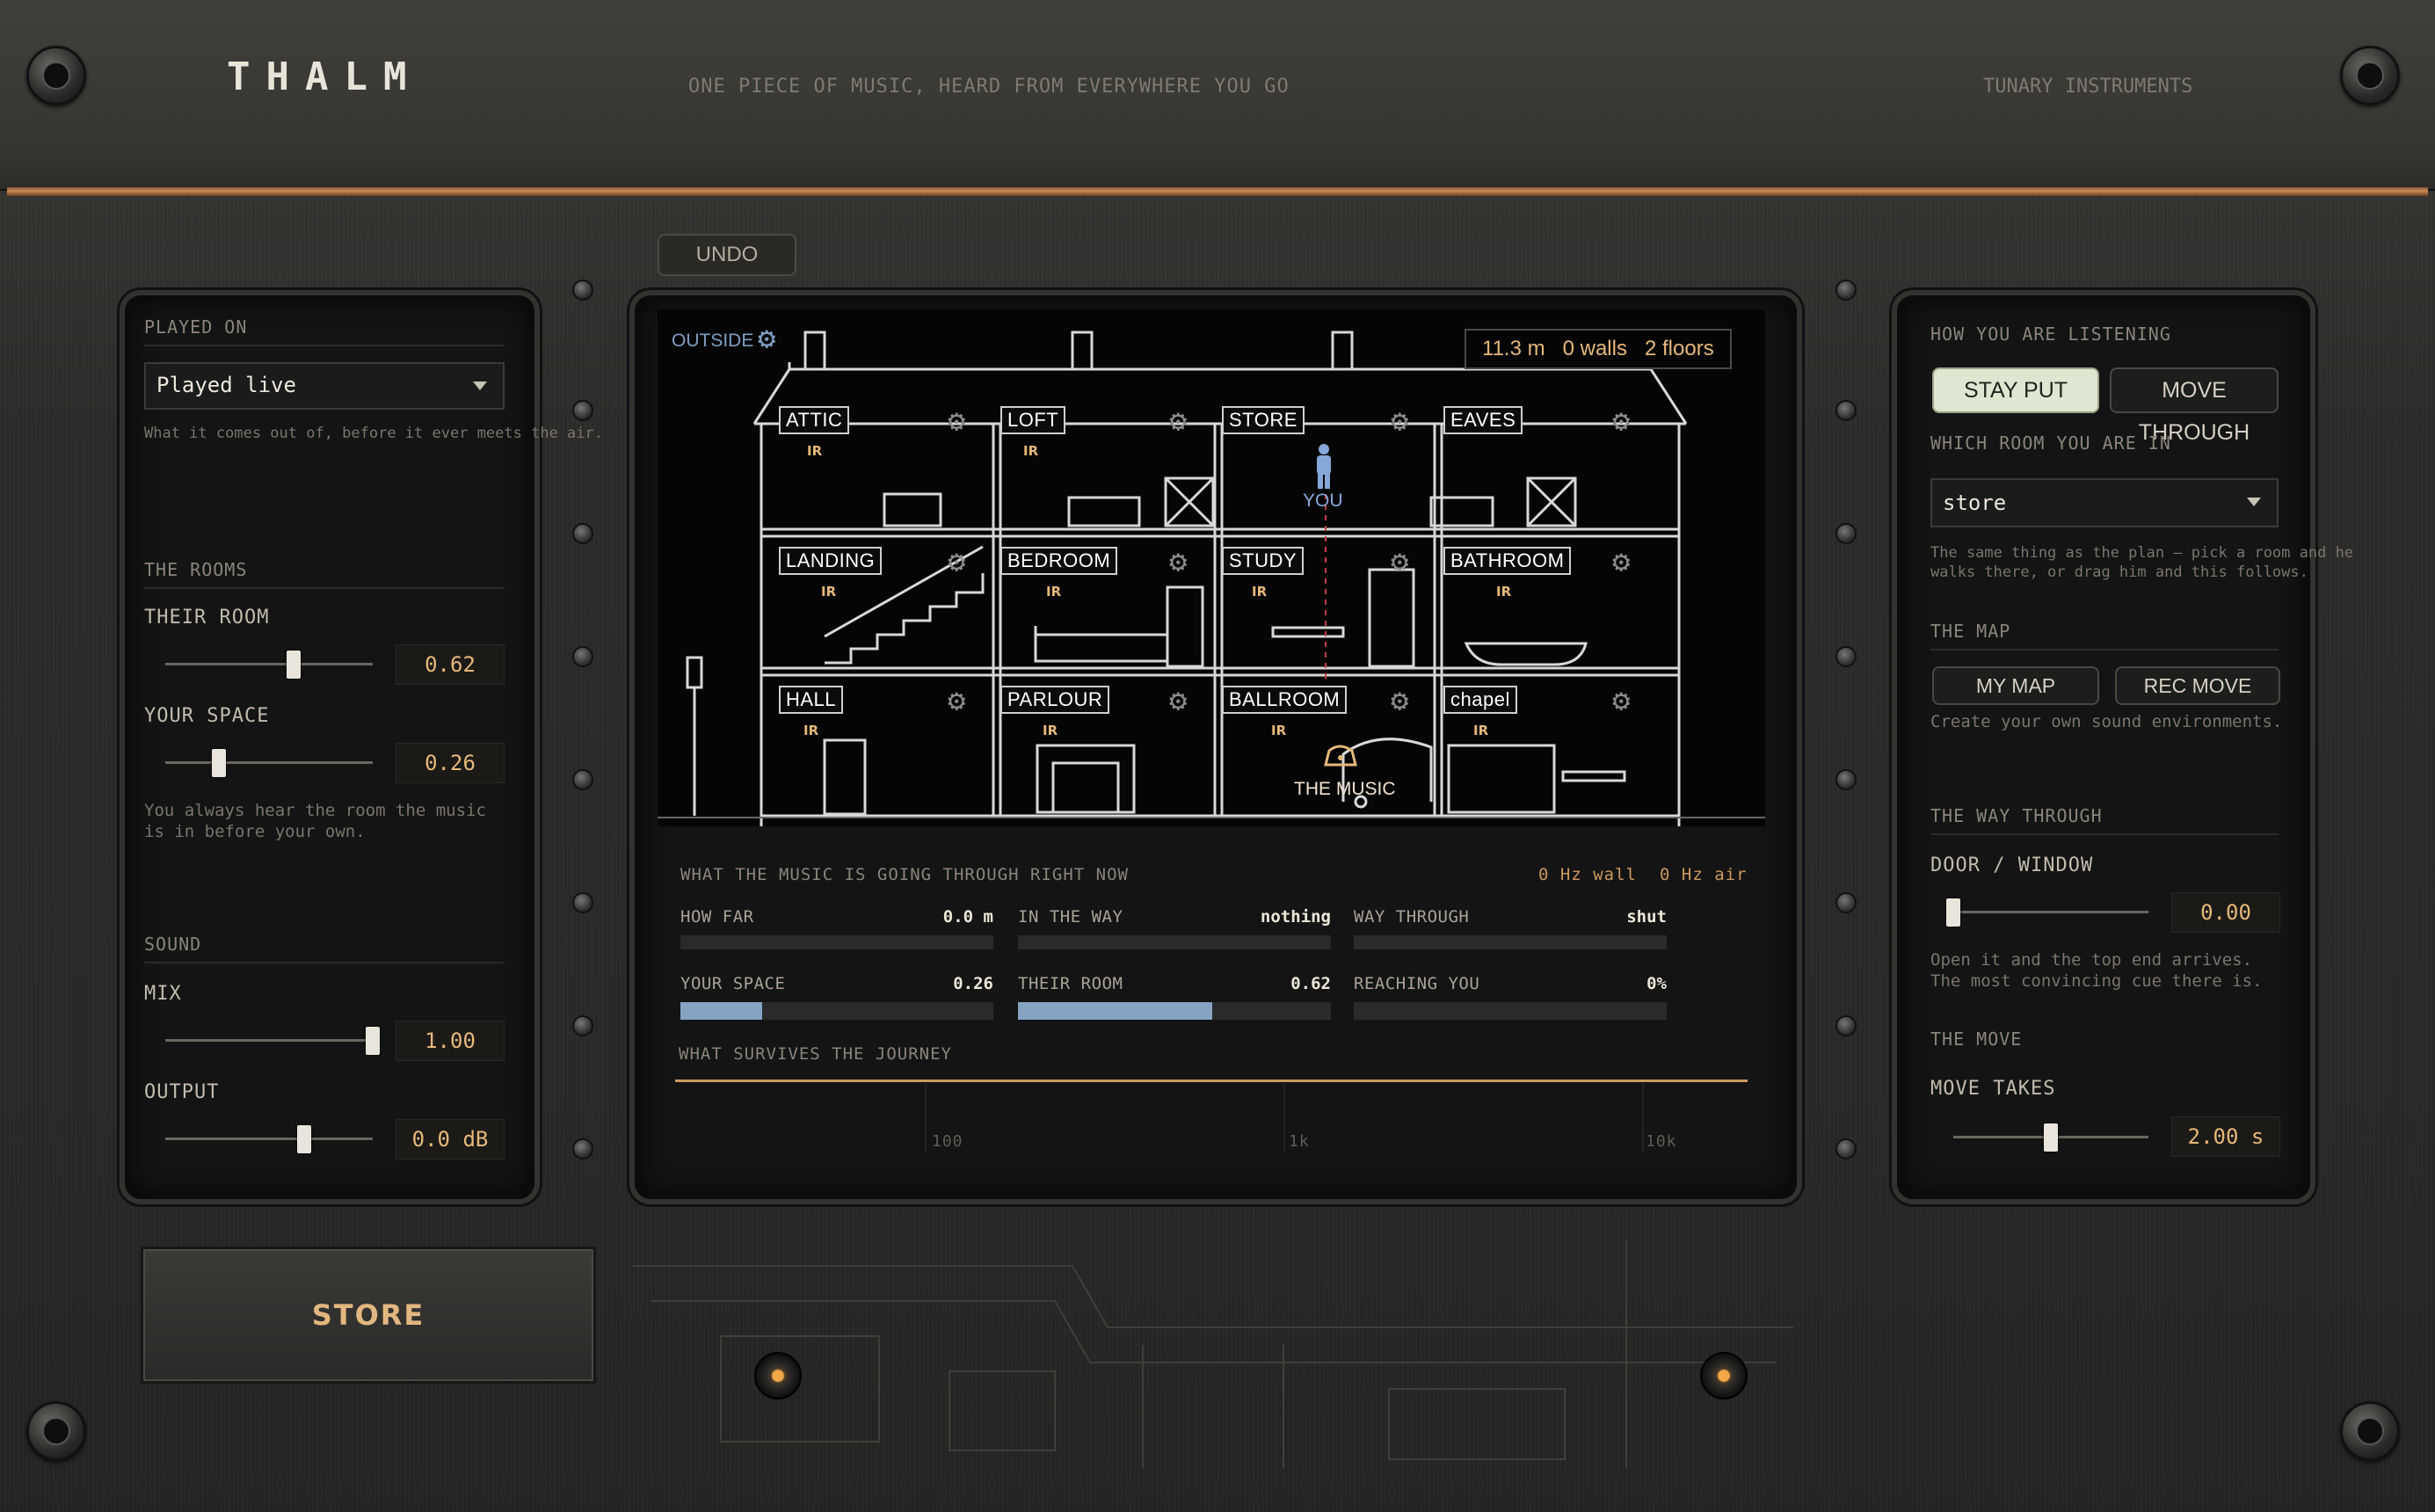 The width and height of the screenshot is (2435, 1512). Describe the element at coordinates (2016, 816) in the screenshot. I see `section-title-way-through: THE WAY THROUGH` at that location.